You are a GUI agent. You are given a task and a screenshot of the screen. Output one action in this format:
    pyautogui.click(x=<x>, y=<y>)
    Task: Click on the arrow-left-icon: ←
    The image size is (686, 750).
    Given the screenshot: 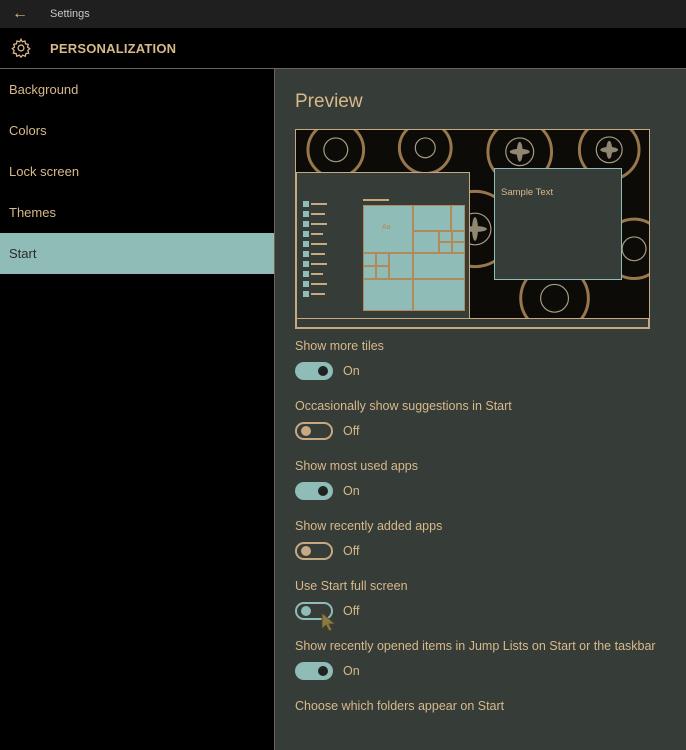 What is the action you would take?
    pyautogui.click(x=20, y=13)
    